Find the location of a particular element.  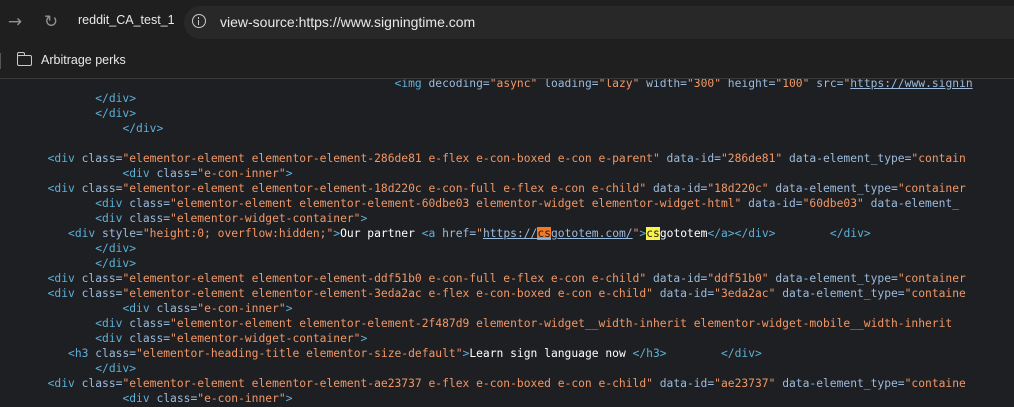

tab-title: reddit_CA_test_1 is located at coordinates (126, 20).